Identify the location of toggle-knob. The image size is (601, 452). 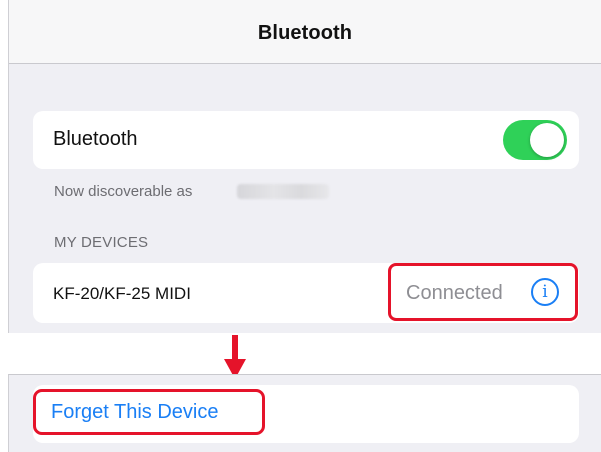
(547, 140).